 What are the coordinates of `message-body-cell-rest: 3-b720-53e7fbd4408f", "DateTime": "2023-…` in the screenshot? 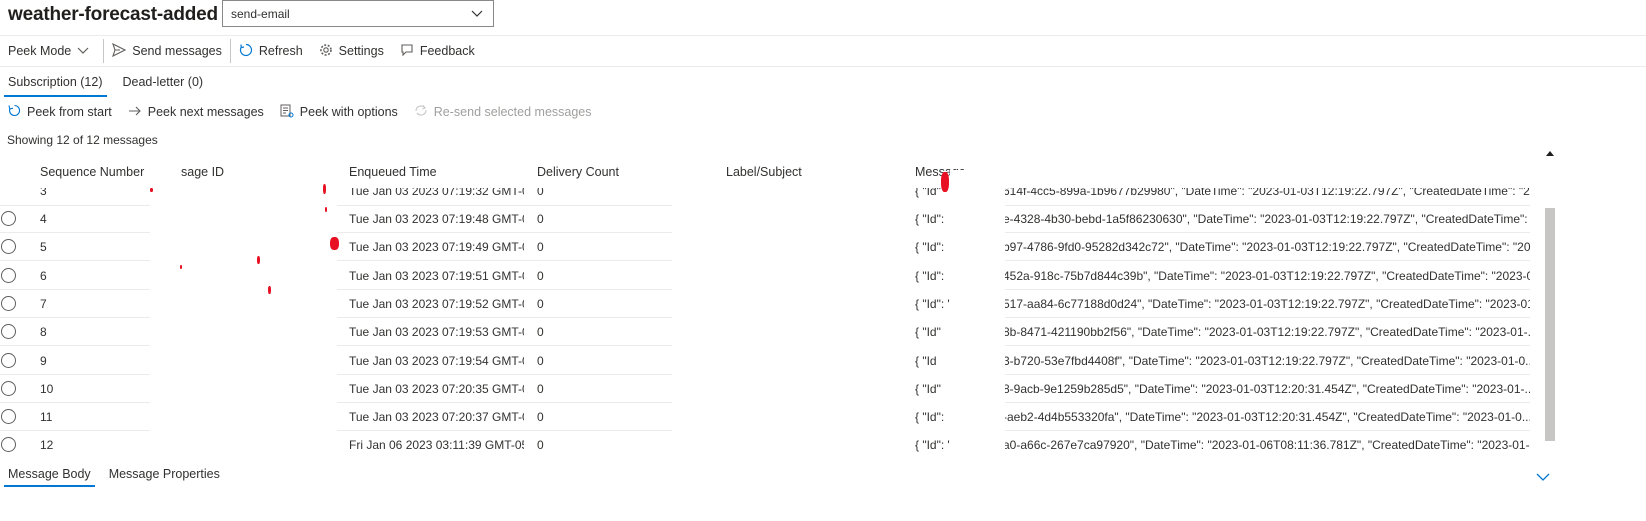 It's located at (1266, 360).